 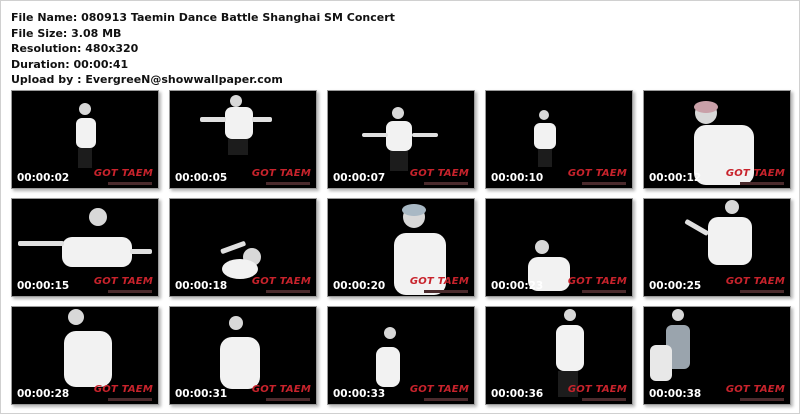 What do you see at coordinates (359, 178) in the screenshot?
I see `frame-timestamp: 00:00:07` at bounding box center [359, 178].